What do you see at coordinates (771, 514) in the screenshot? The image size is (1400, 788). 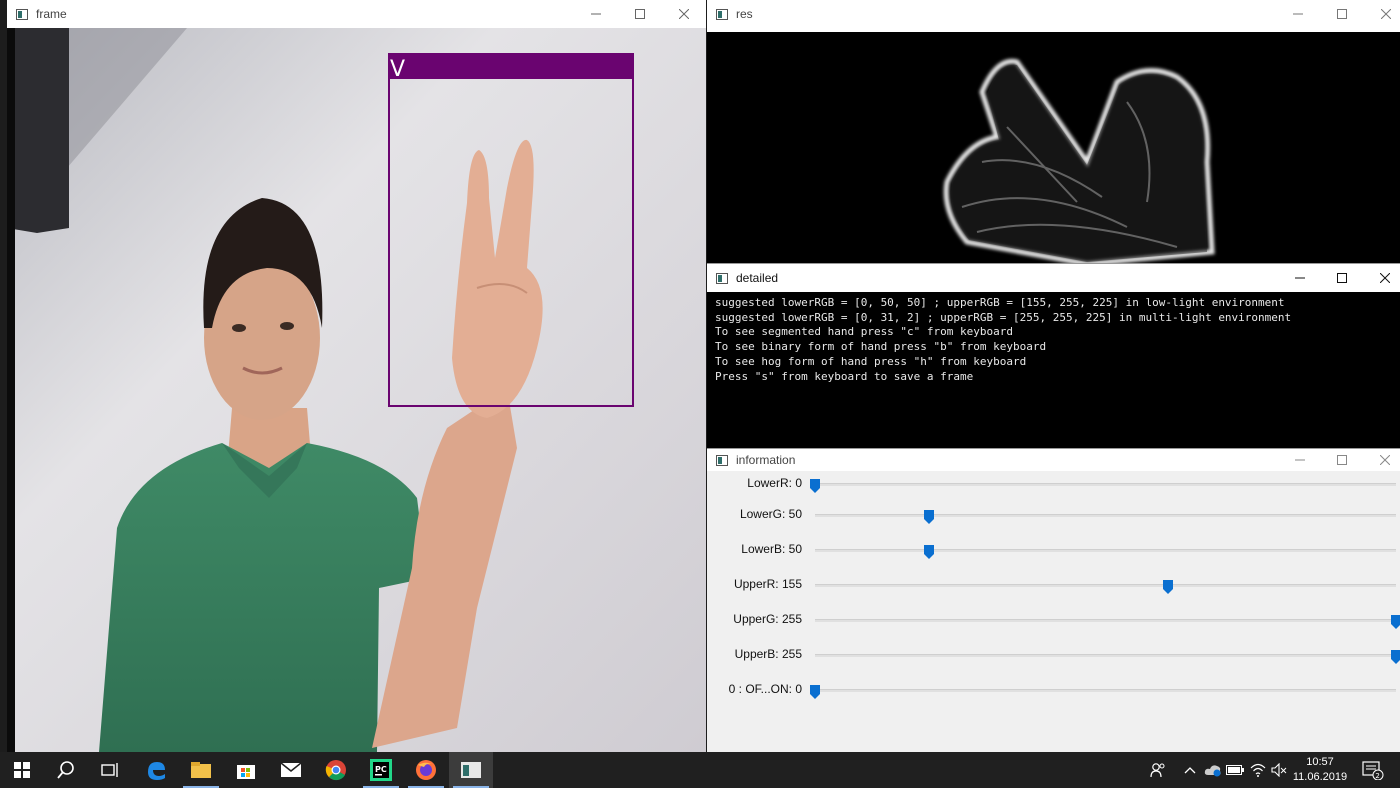 I see `trackbar-label: LowerG: 50` at bounding box center [771, 514].